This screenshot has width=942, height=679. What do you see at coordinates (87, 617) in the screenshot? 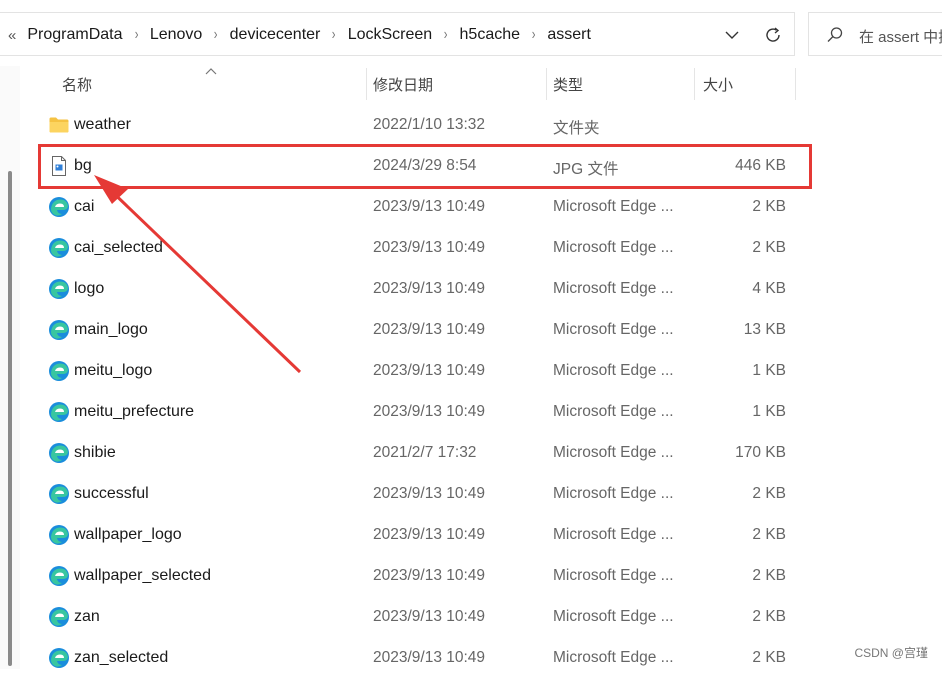
I see `file-name: zan` at bounding box center [87, 617].